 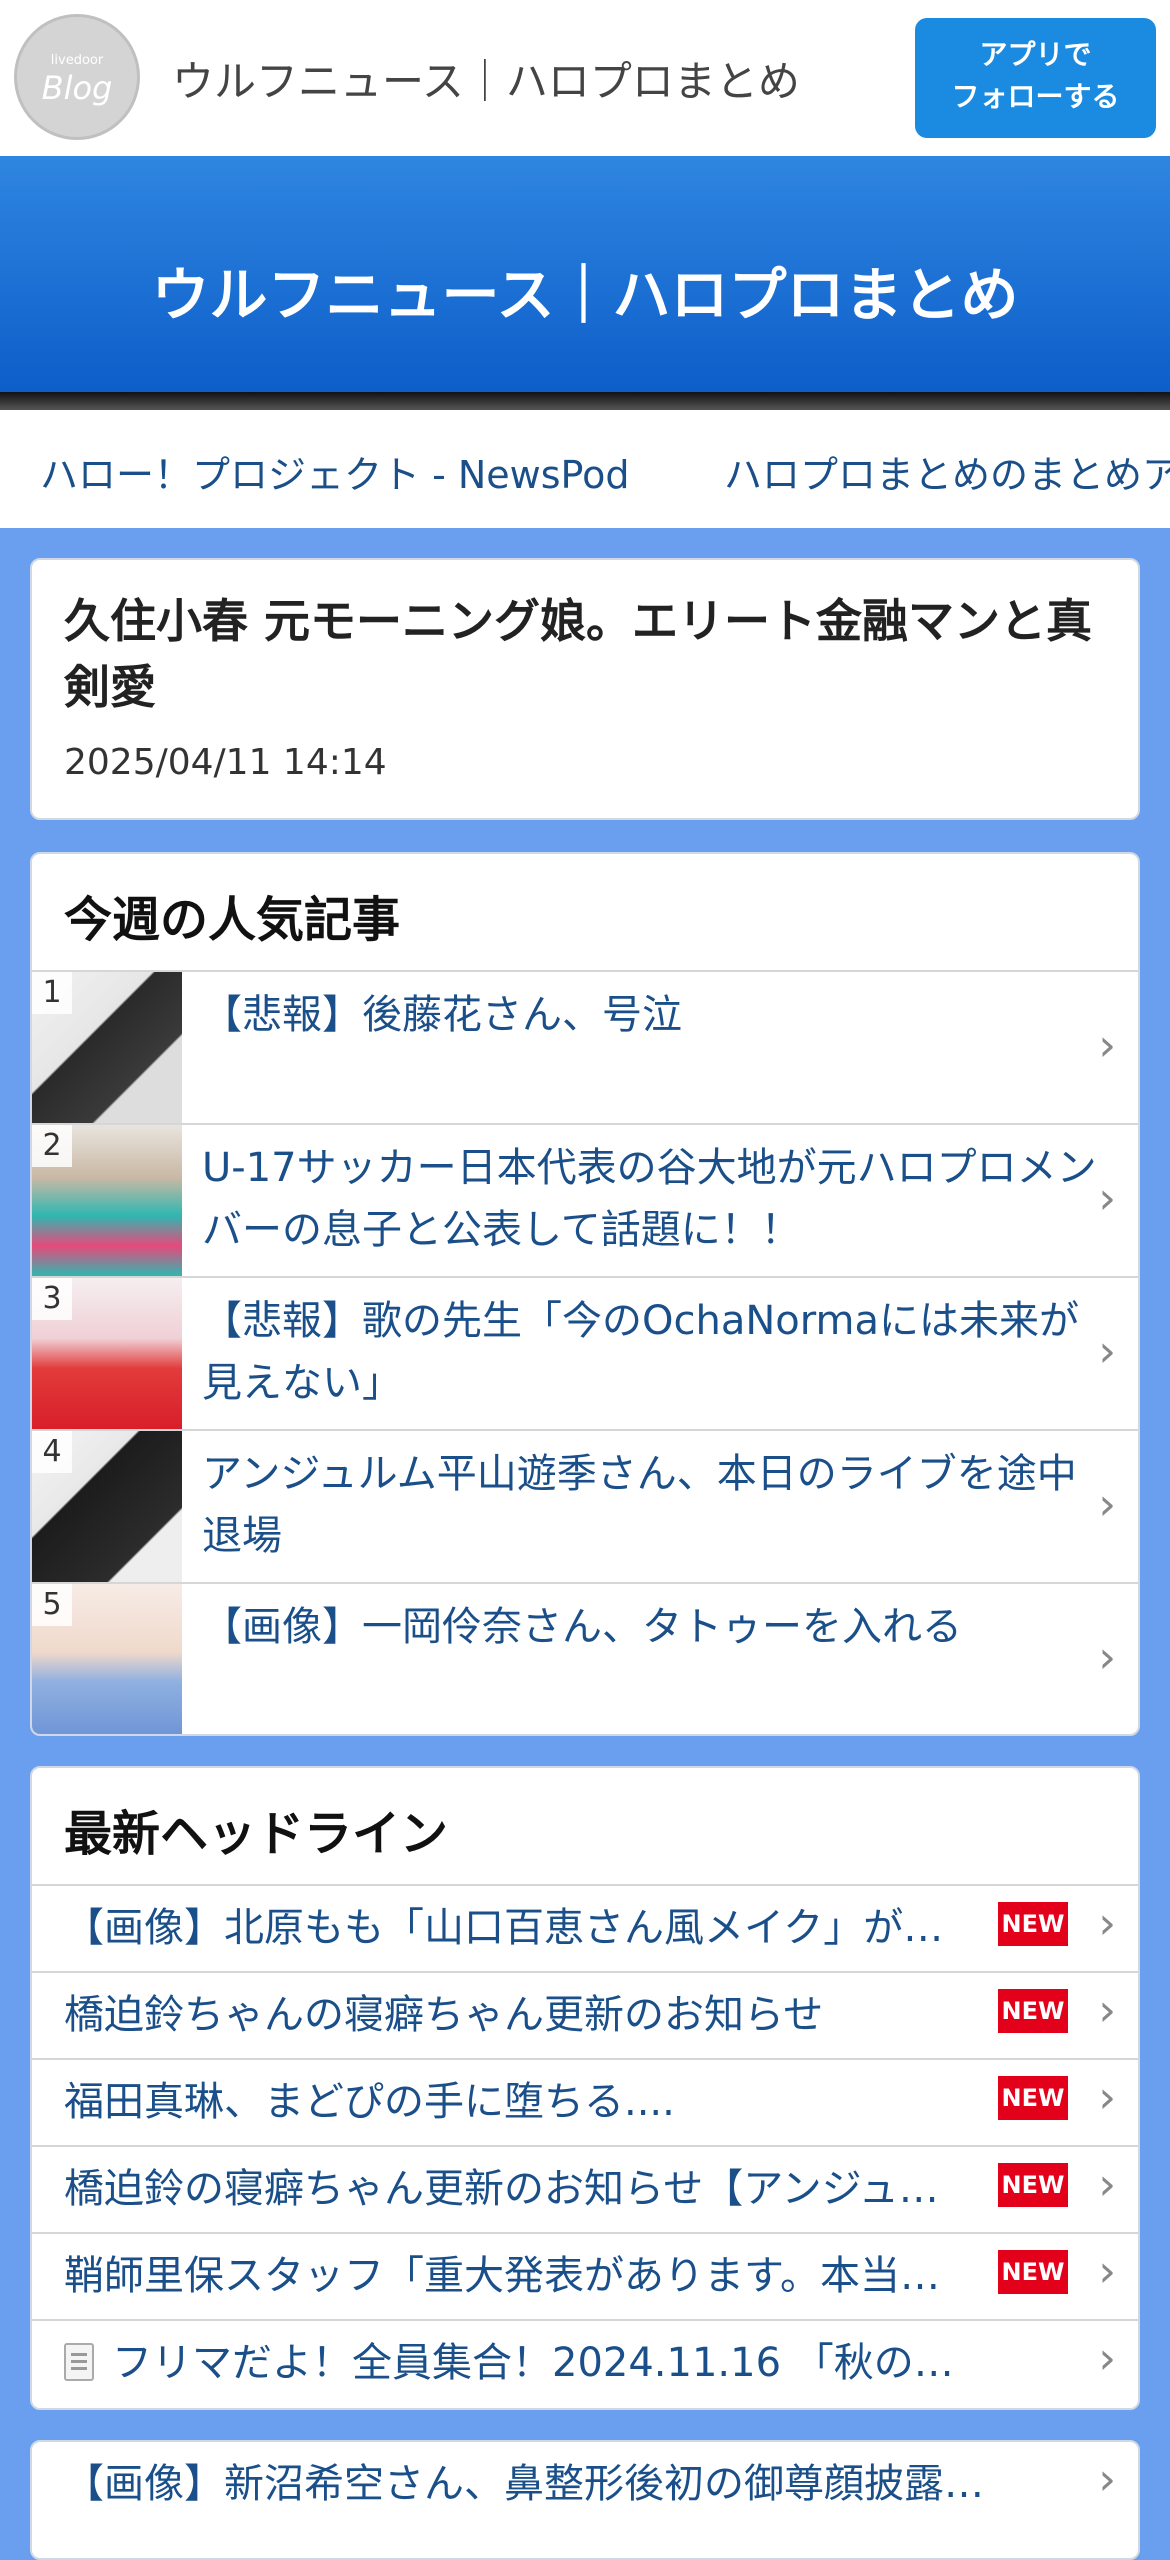 What do you see at coordinates (486, 78) in the screenshot?
I see `site-name: ウルフニュース｜ハロプロまとめ` at bounding box center [486, 78].